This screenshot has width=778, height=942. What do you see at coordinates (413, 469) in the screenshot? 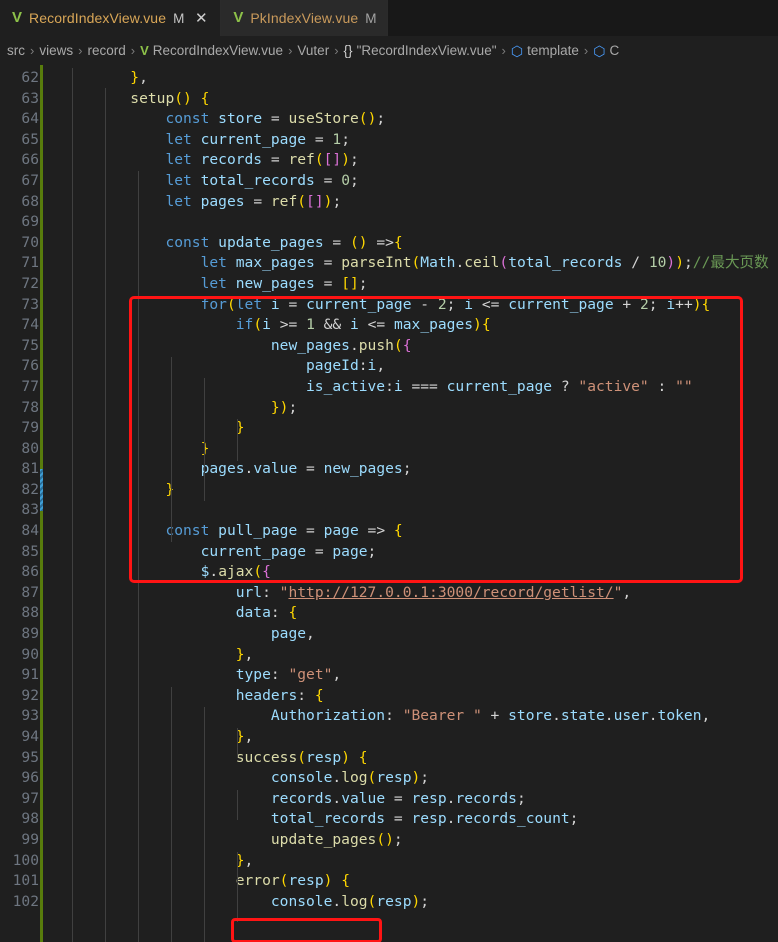
I see `code-line: pages.value = new_pages;` at bounding box center [413, 469].